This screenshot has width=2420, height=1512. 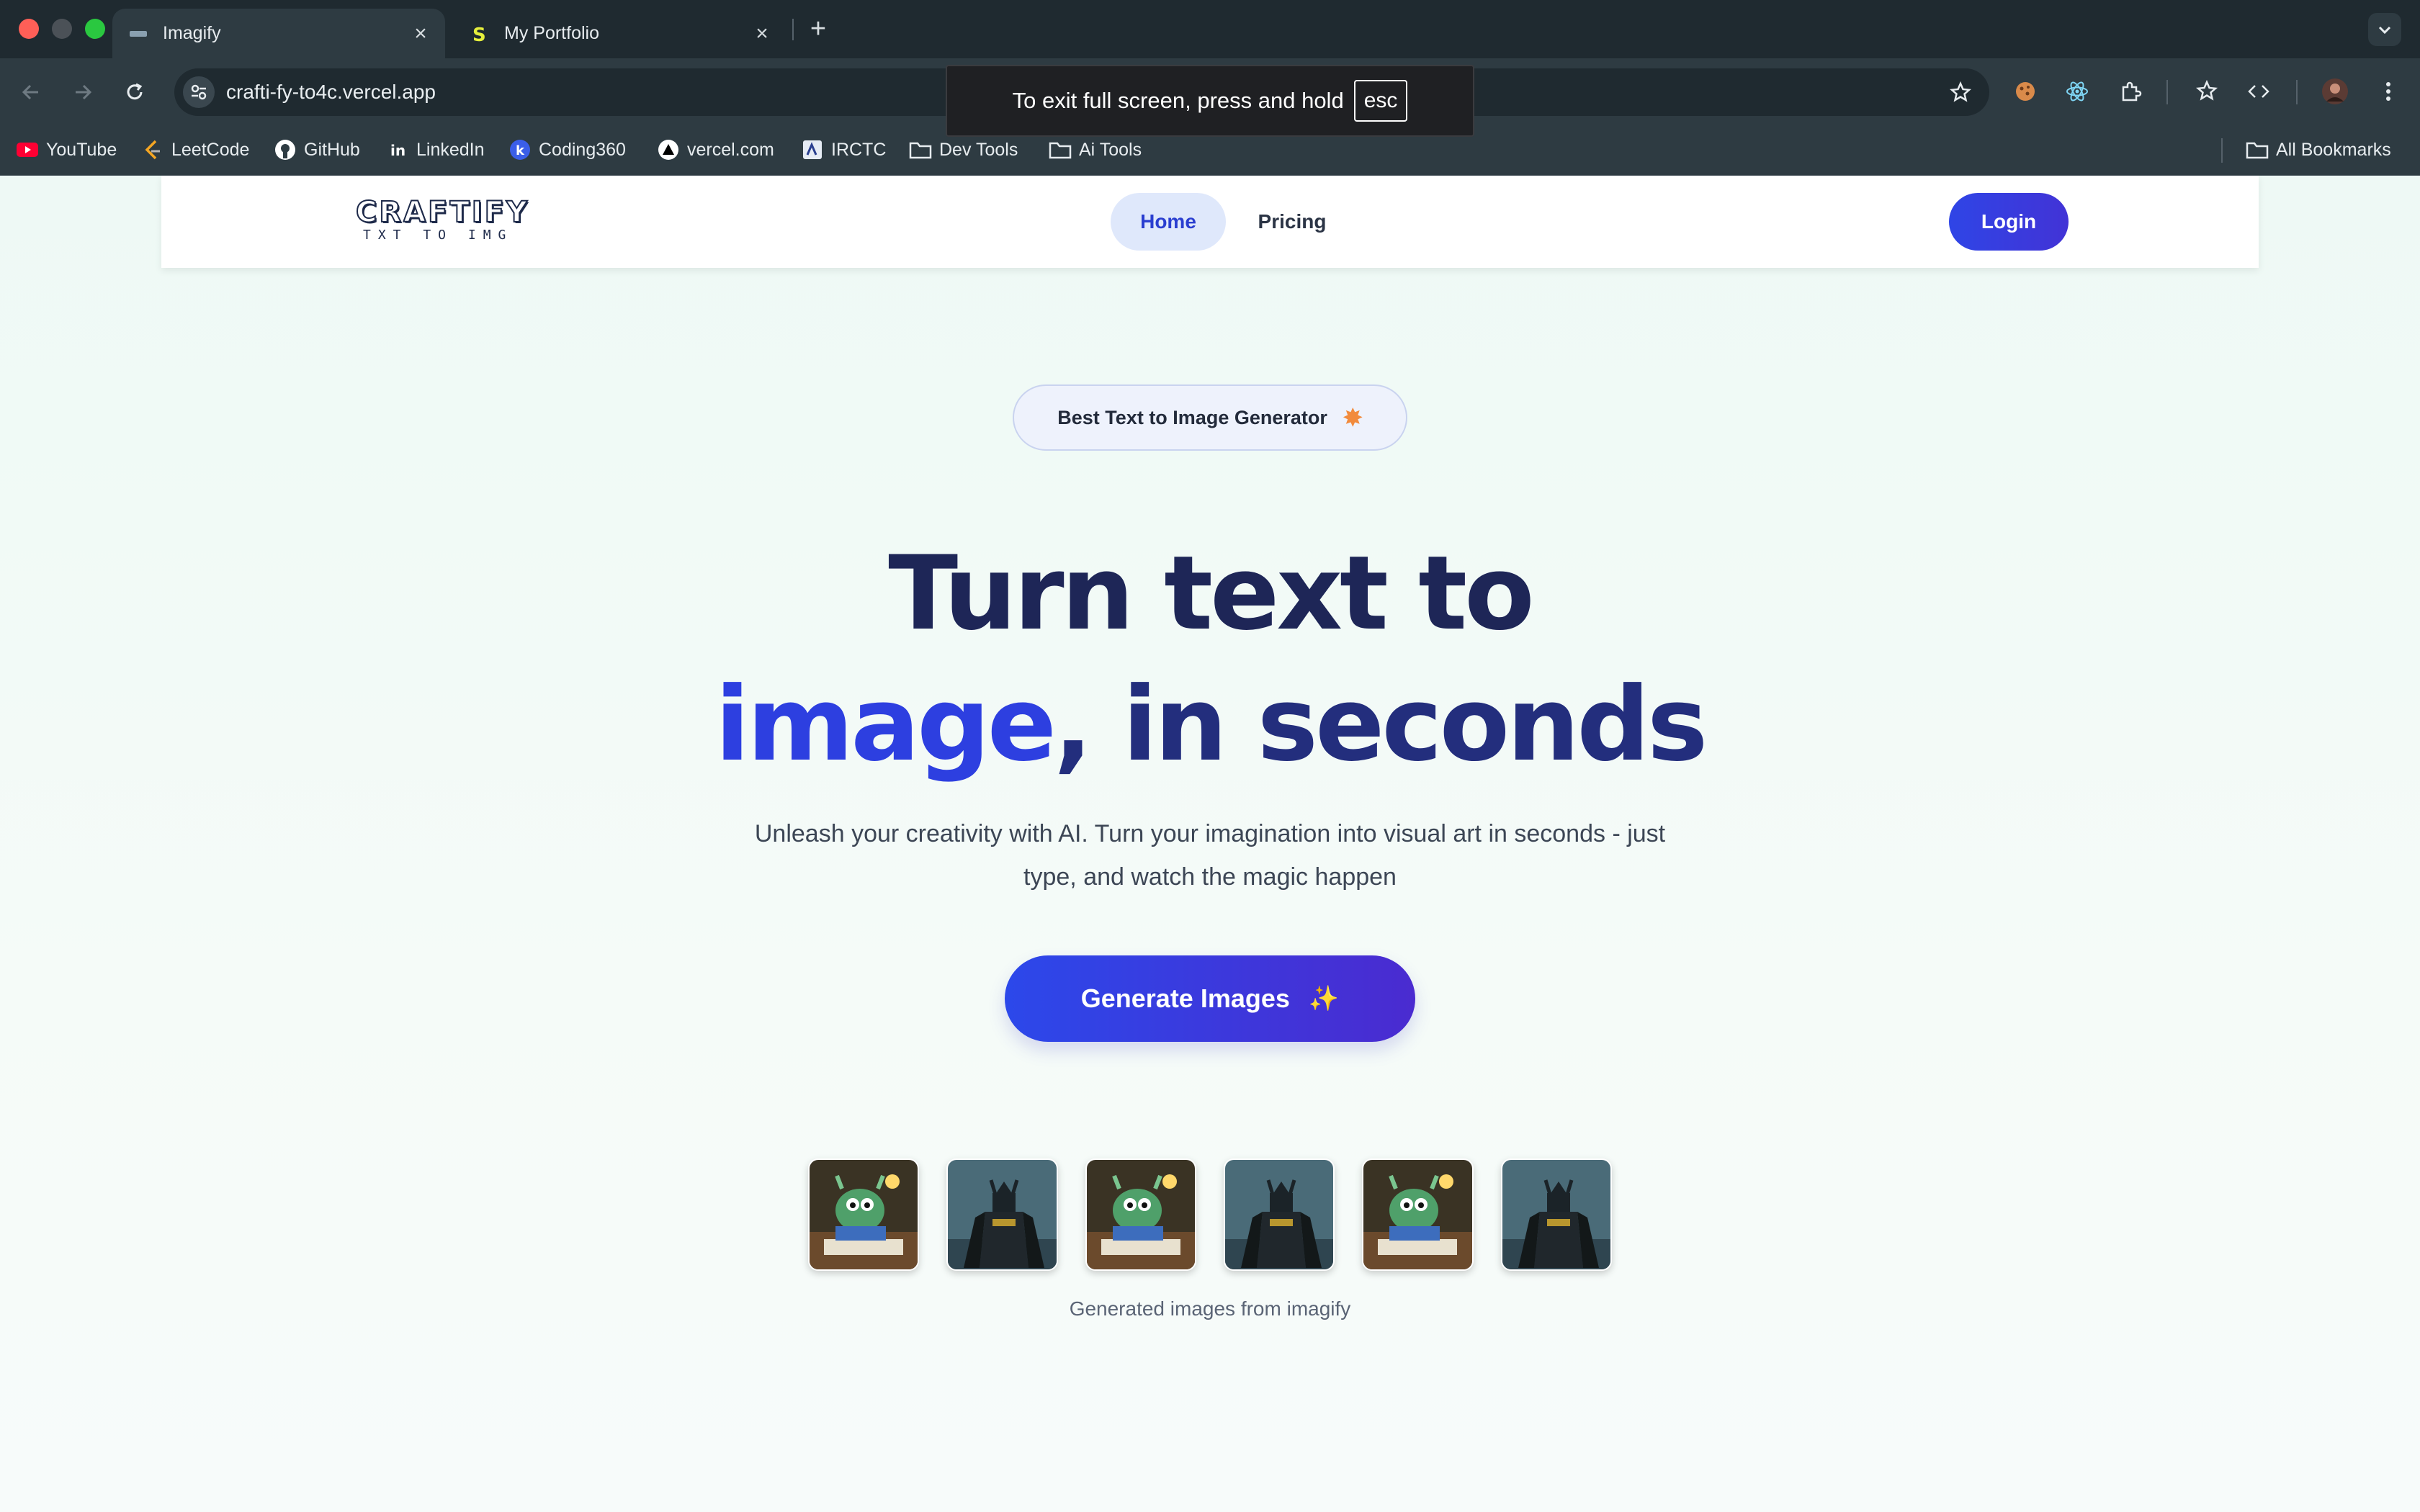 What do you see at coordinates (438, 235) in the screenshot?
I see `logo-tagline: TXT TO IMG` at bounding box center [438, 235].